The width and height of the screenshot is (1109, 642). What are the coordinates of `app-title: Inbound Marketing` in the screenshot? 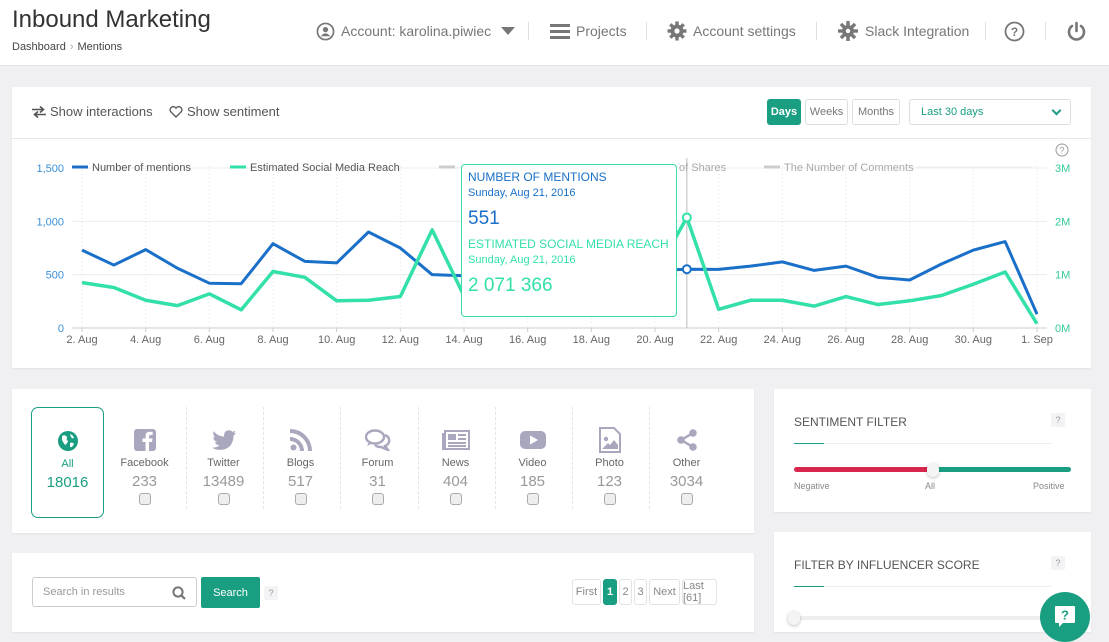 It's located at (111, 19).